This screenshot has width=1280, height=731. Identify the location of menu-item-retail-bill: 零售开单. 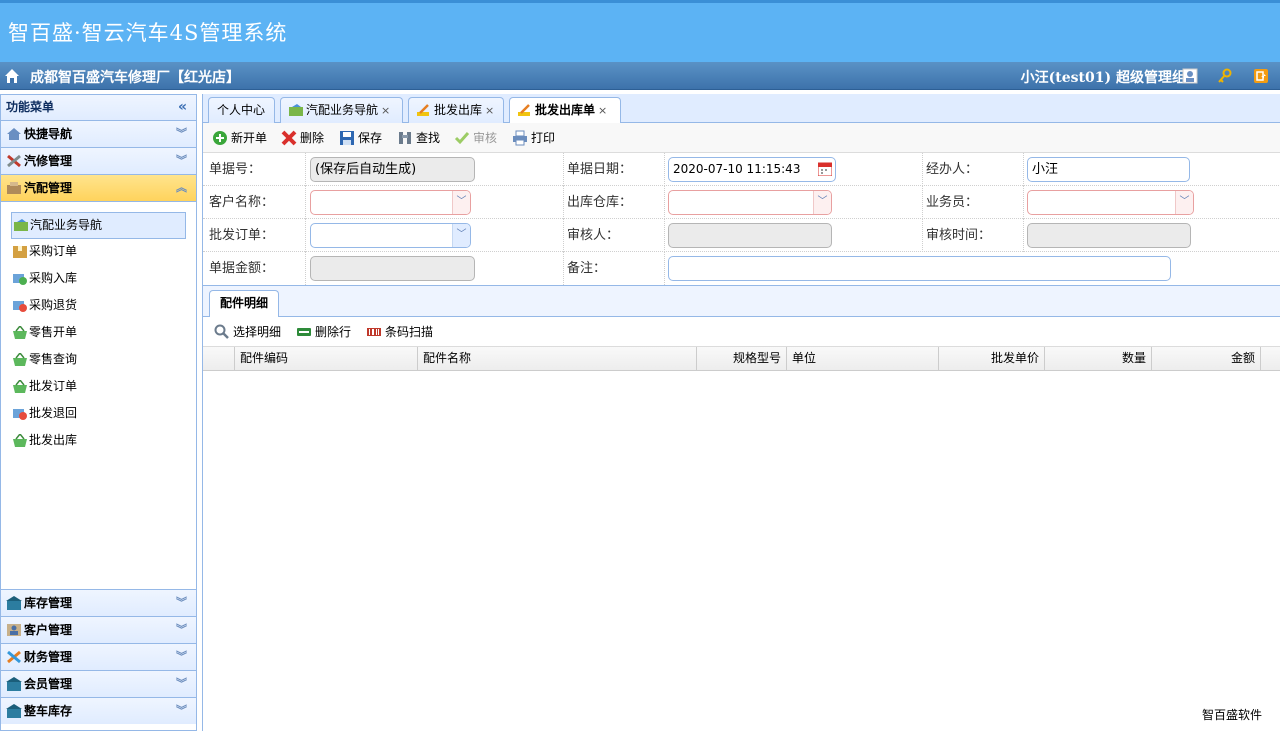
(98, 333).